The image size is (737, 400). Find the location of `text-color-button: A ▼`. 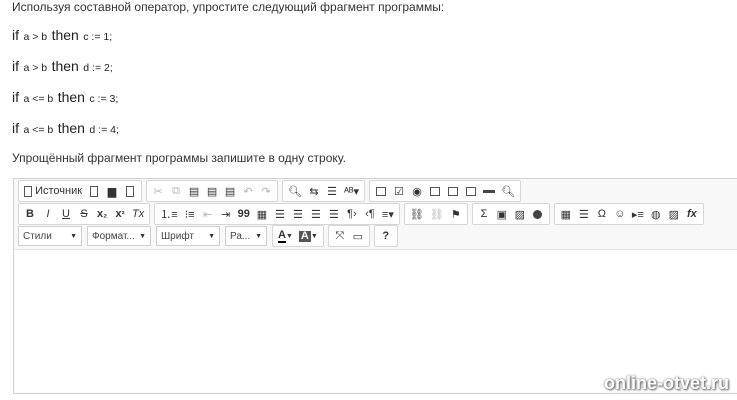

text-color-button: A ▼ is located at coordinates (285, 236).